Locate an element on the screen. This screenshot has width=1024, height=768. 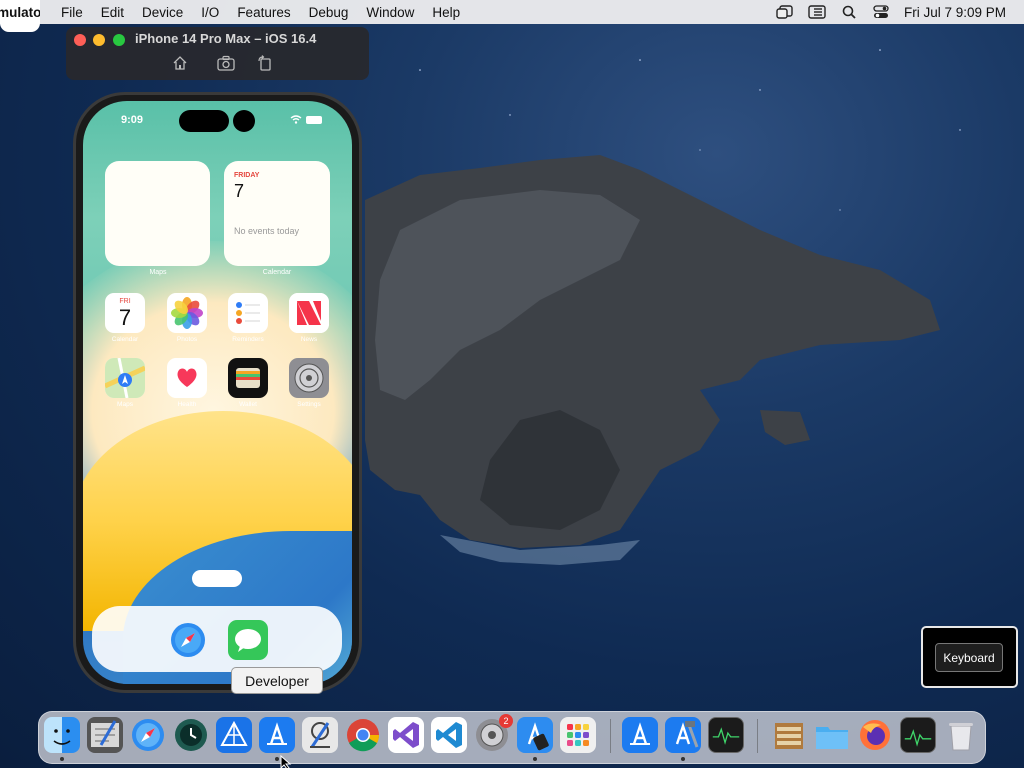
minimize-window-button is located at coordinates (99, 40).